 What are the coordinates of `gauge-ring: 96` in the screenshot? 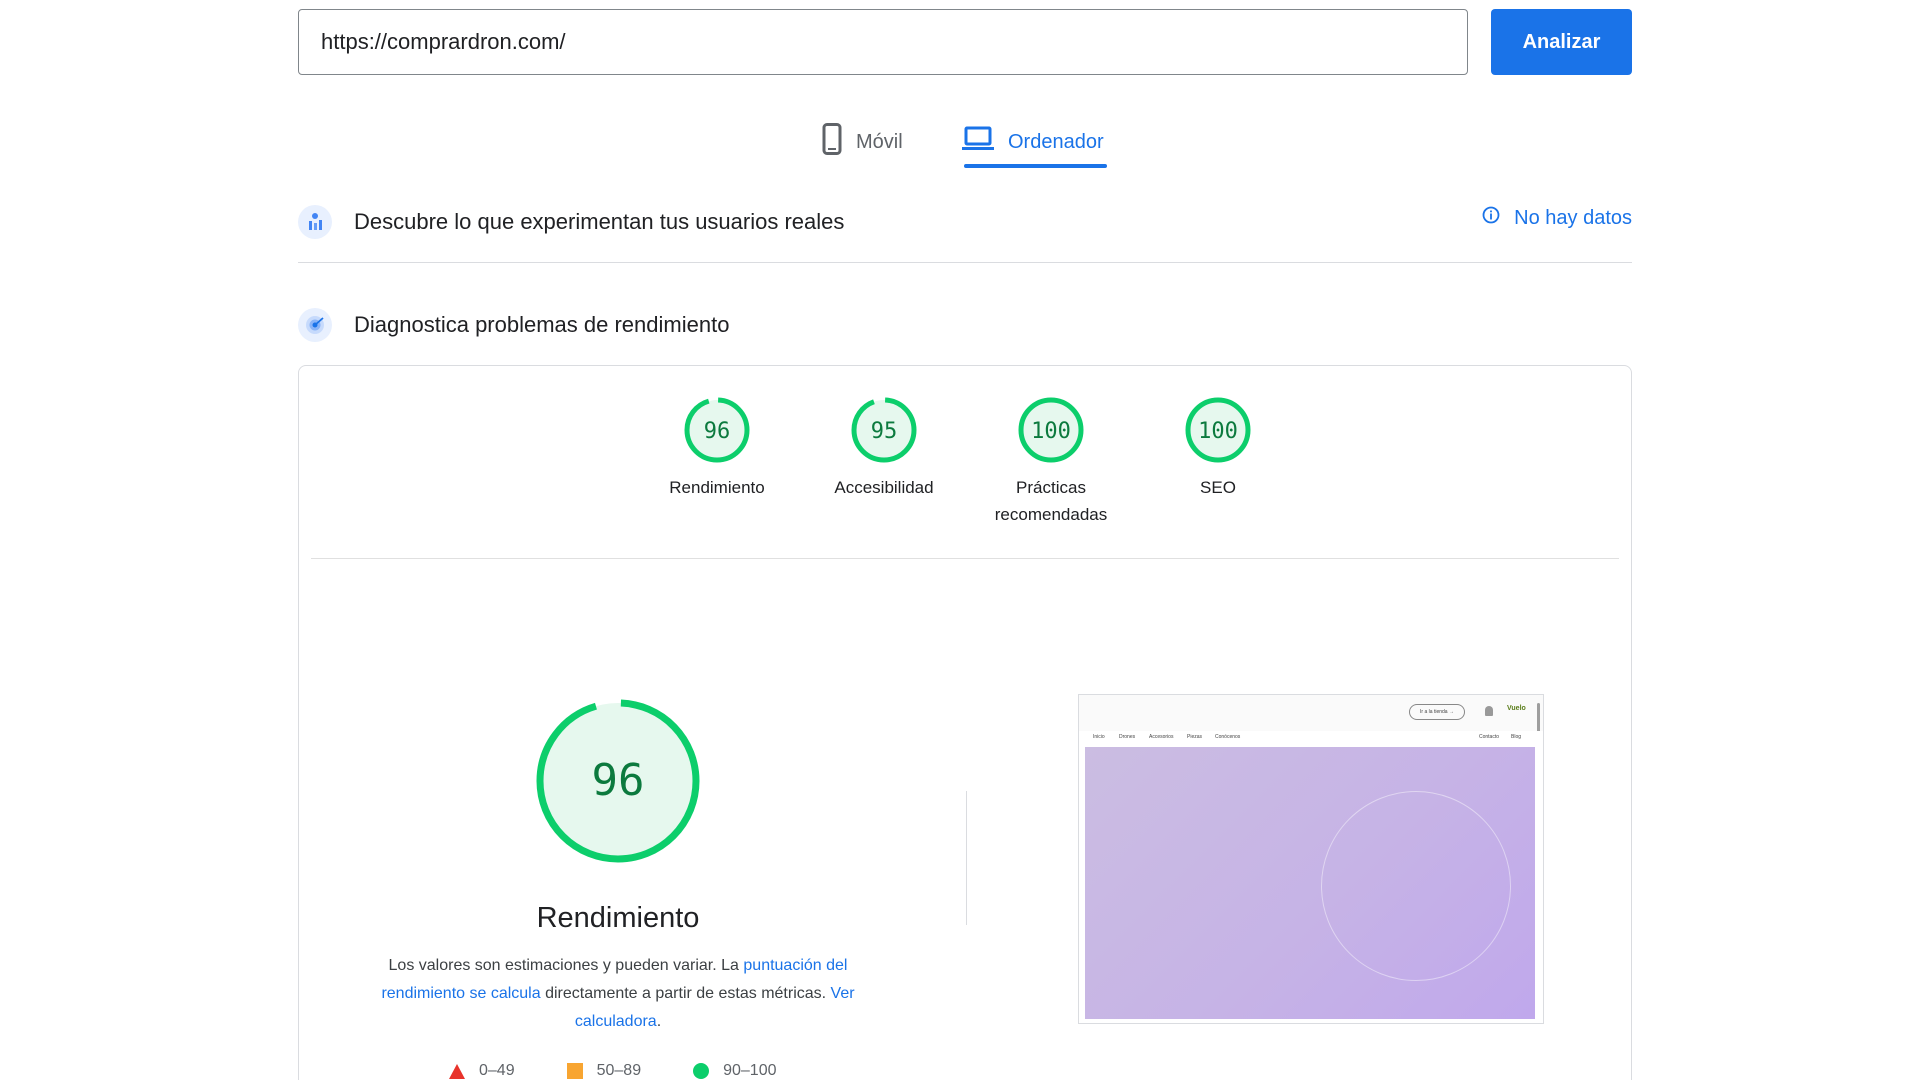 It's located at (717, 430).